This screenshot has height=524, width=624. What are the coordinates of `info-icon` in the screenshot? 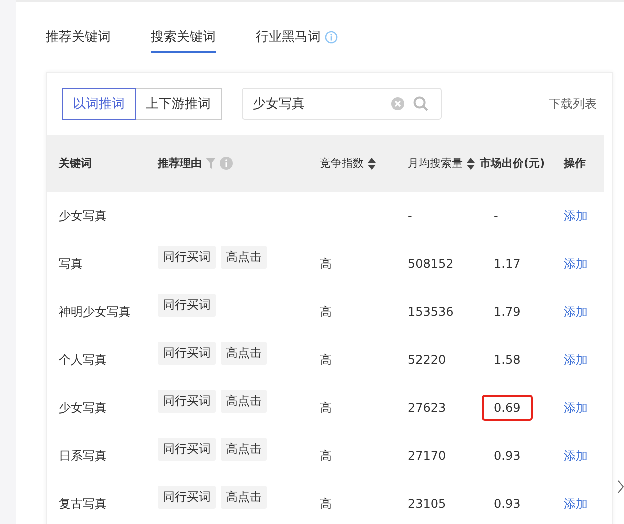 It's located at (226, 163).